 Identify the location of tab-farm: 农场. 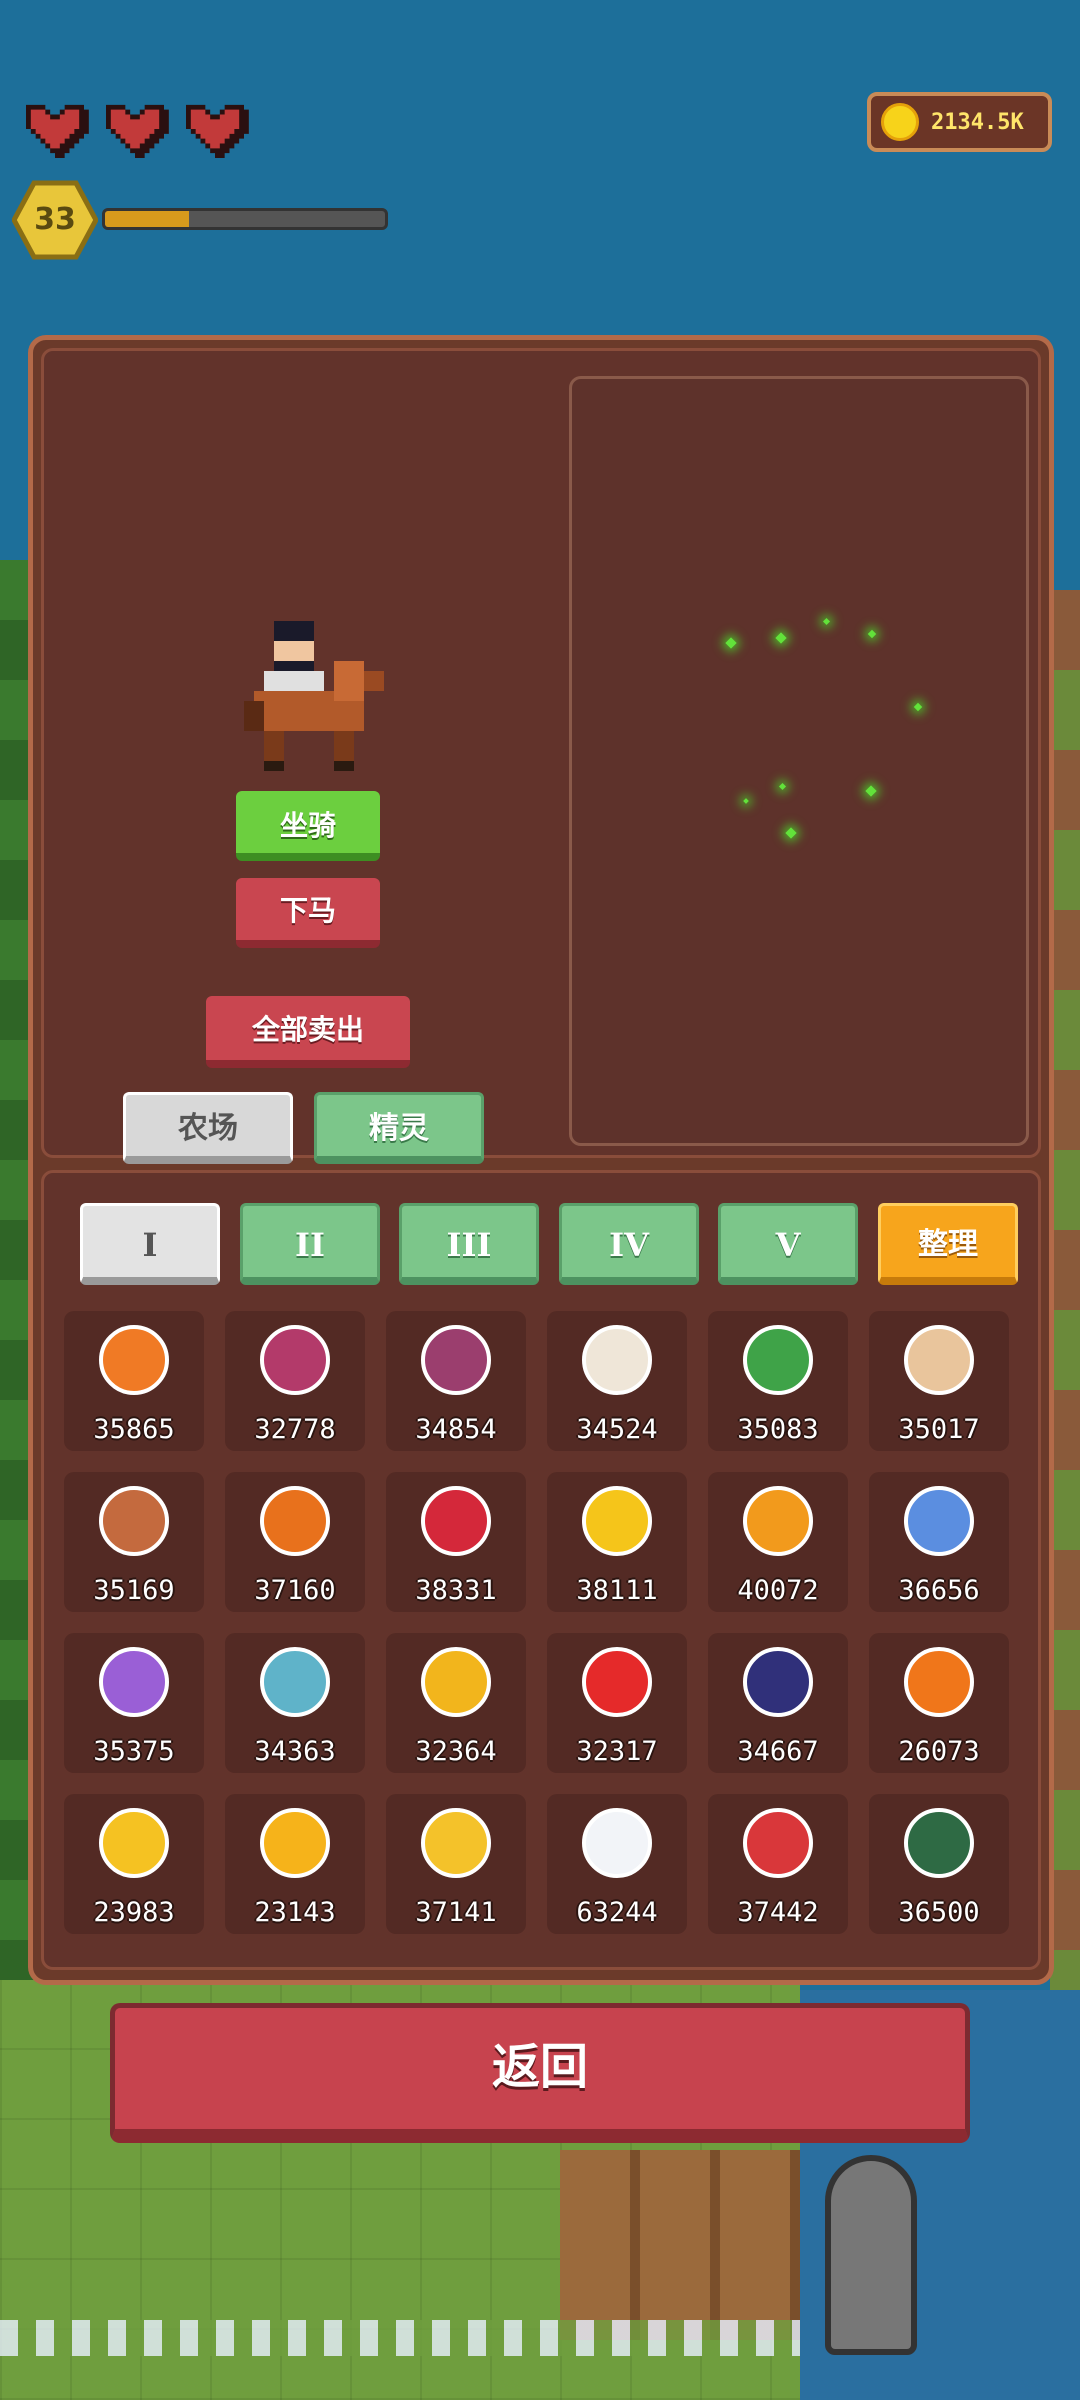
(208, 1128).